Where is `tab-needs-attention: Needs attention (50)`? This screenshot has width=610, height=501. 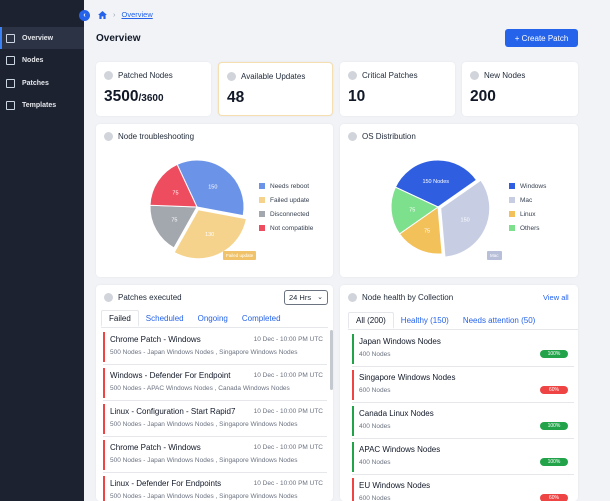 tab-needs-attention: Needs attention (50) is located at coordinates (499, 320).